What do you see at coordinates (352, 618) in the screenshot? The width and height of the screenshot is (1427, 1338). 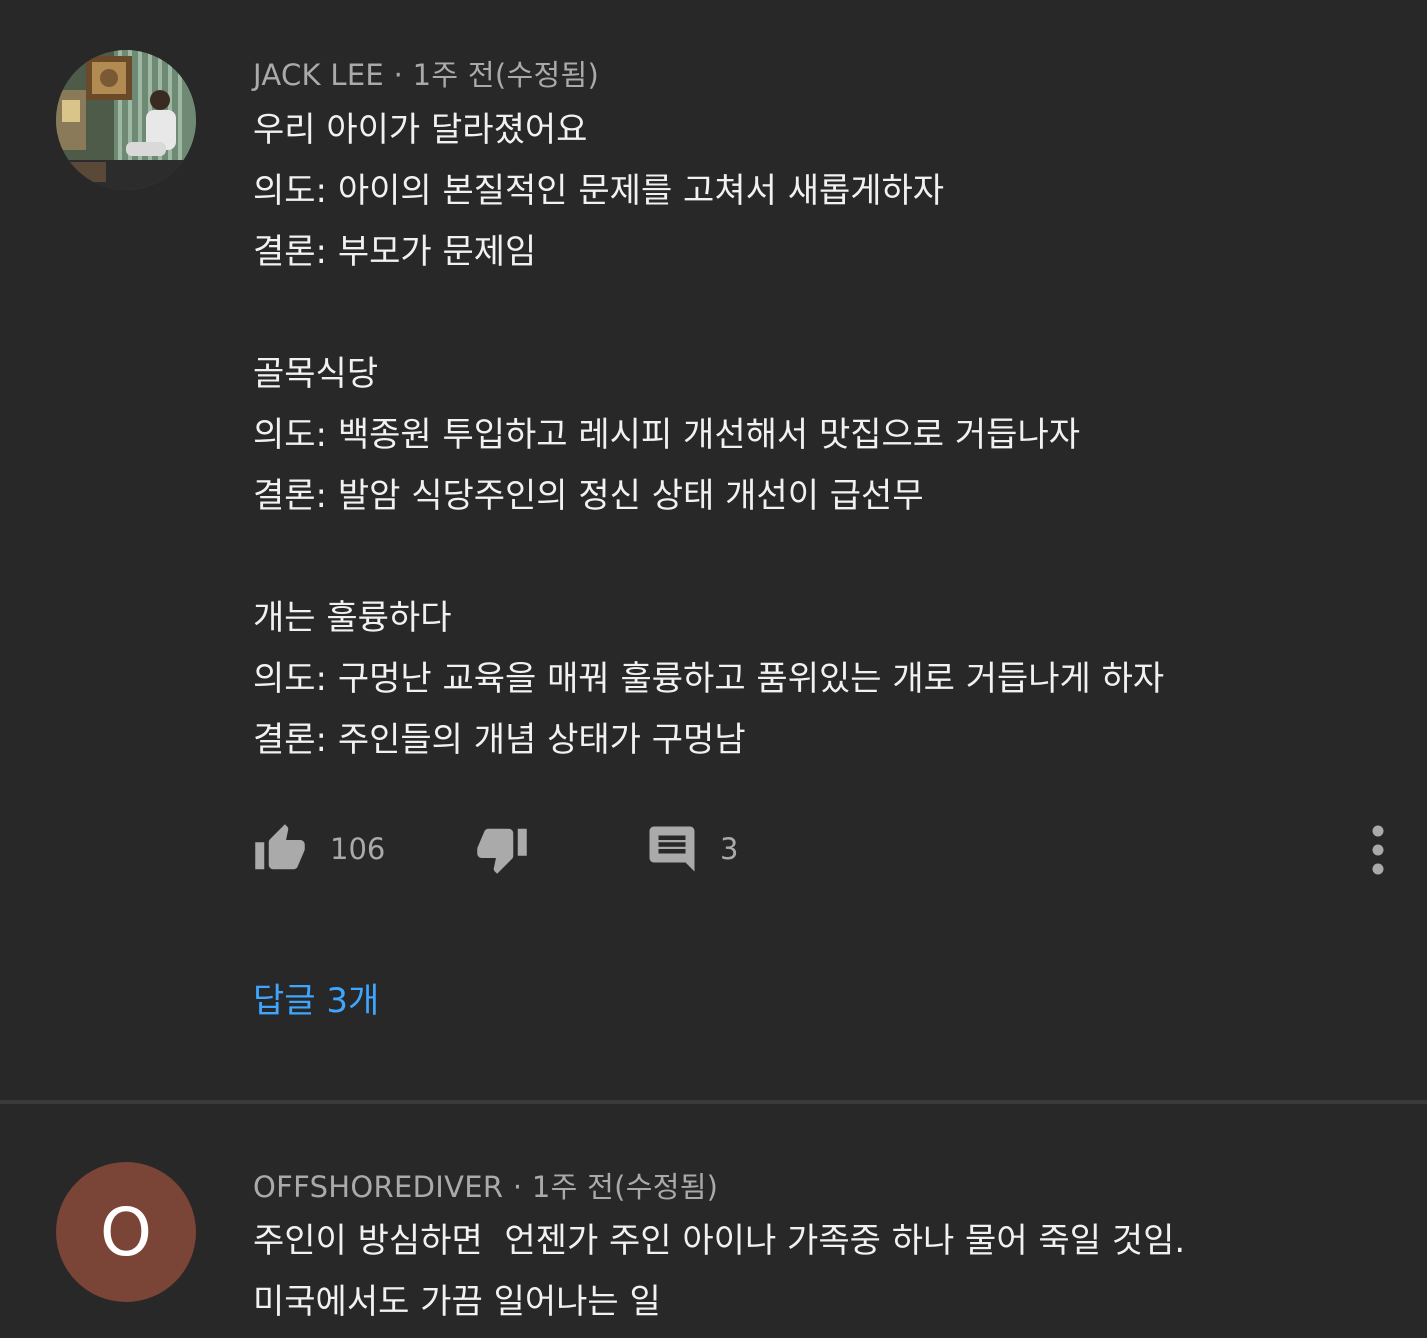 I see `comment-line: 개는 훌륭하다` at bounding box center [352, 618].